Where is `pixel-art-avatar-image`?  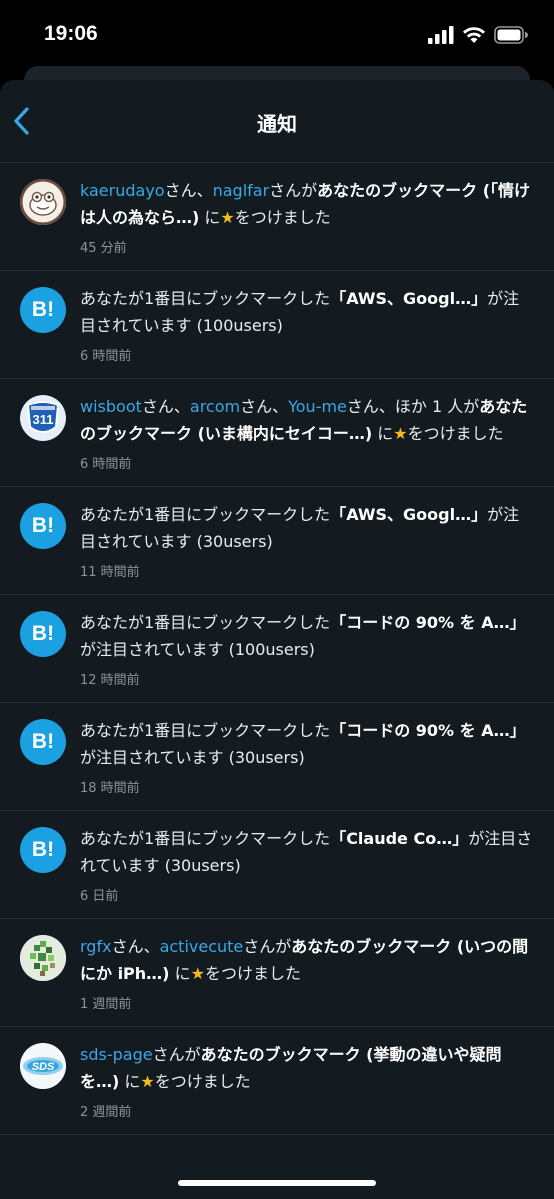
pixel-art-avatar-image is located at coordinates (43, 958).